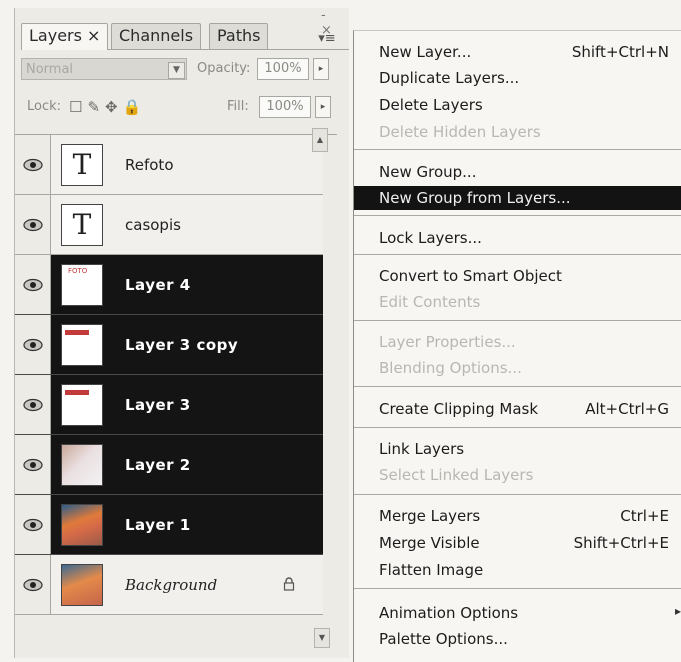 The image size is (681, 662). Describe the element at coordinates (644, 516) in the screenshot. I see `menu-item-shortcut: Ctrl+E` at that location.